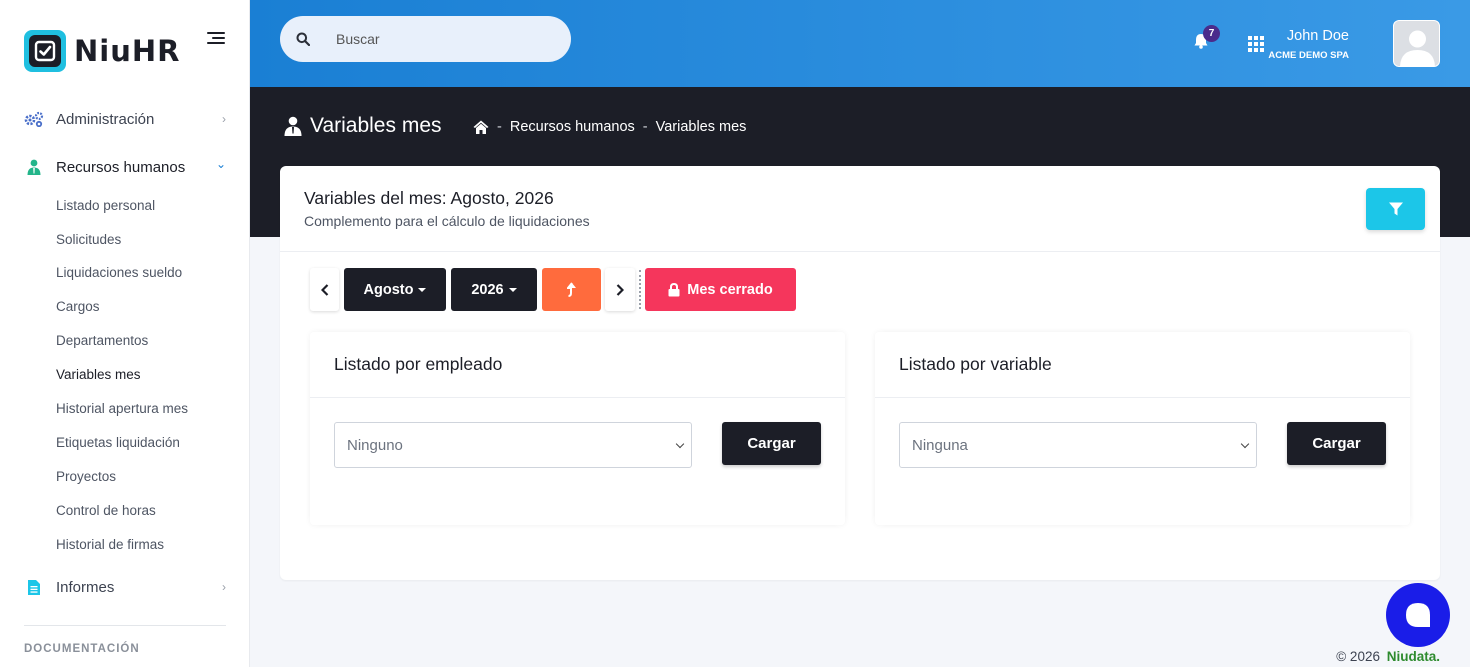  What do you see at coordinates (1211, 33) in the screenshot?
I see `notification-badge: 7` at bounding box center [1211, 33].